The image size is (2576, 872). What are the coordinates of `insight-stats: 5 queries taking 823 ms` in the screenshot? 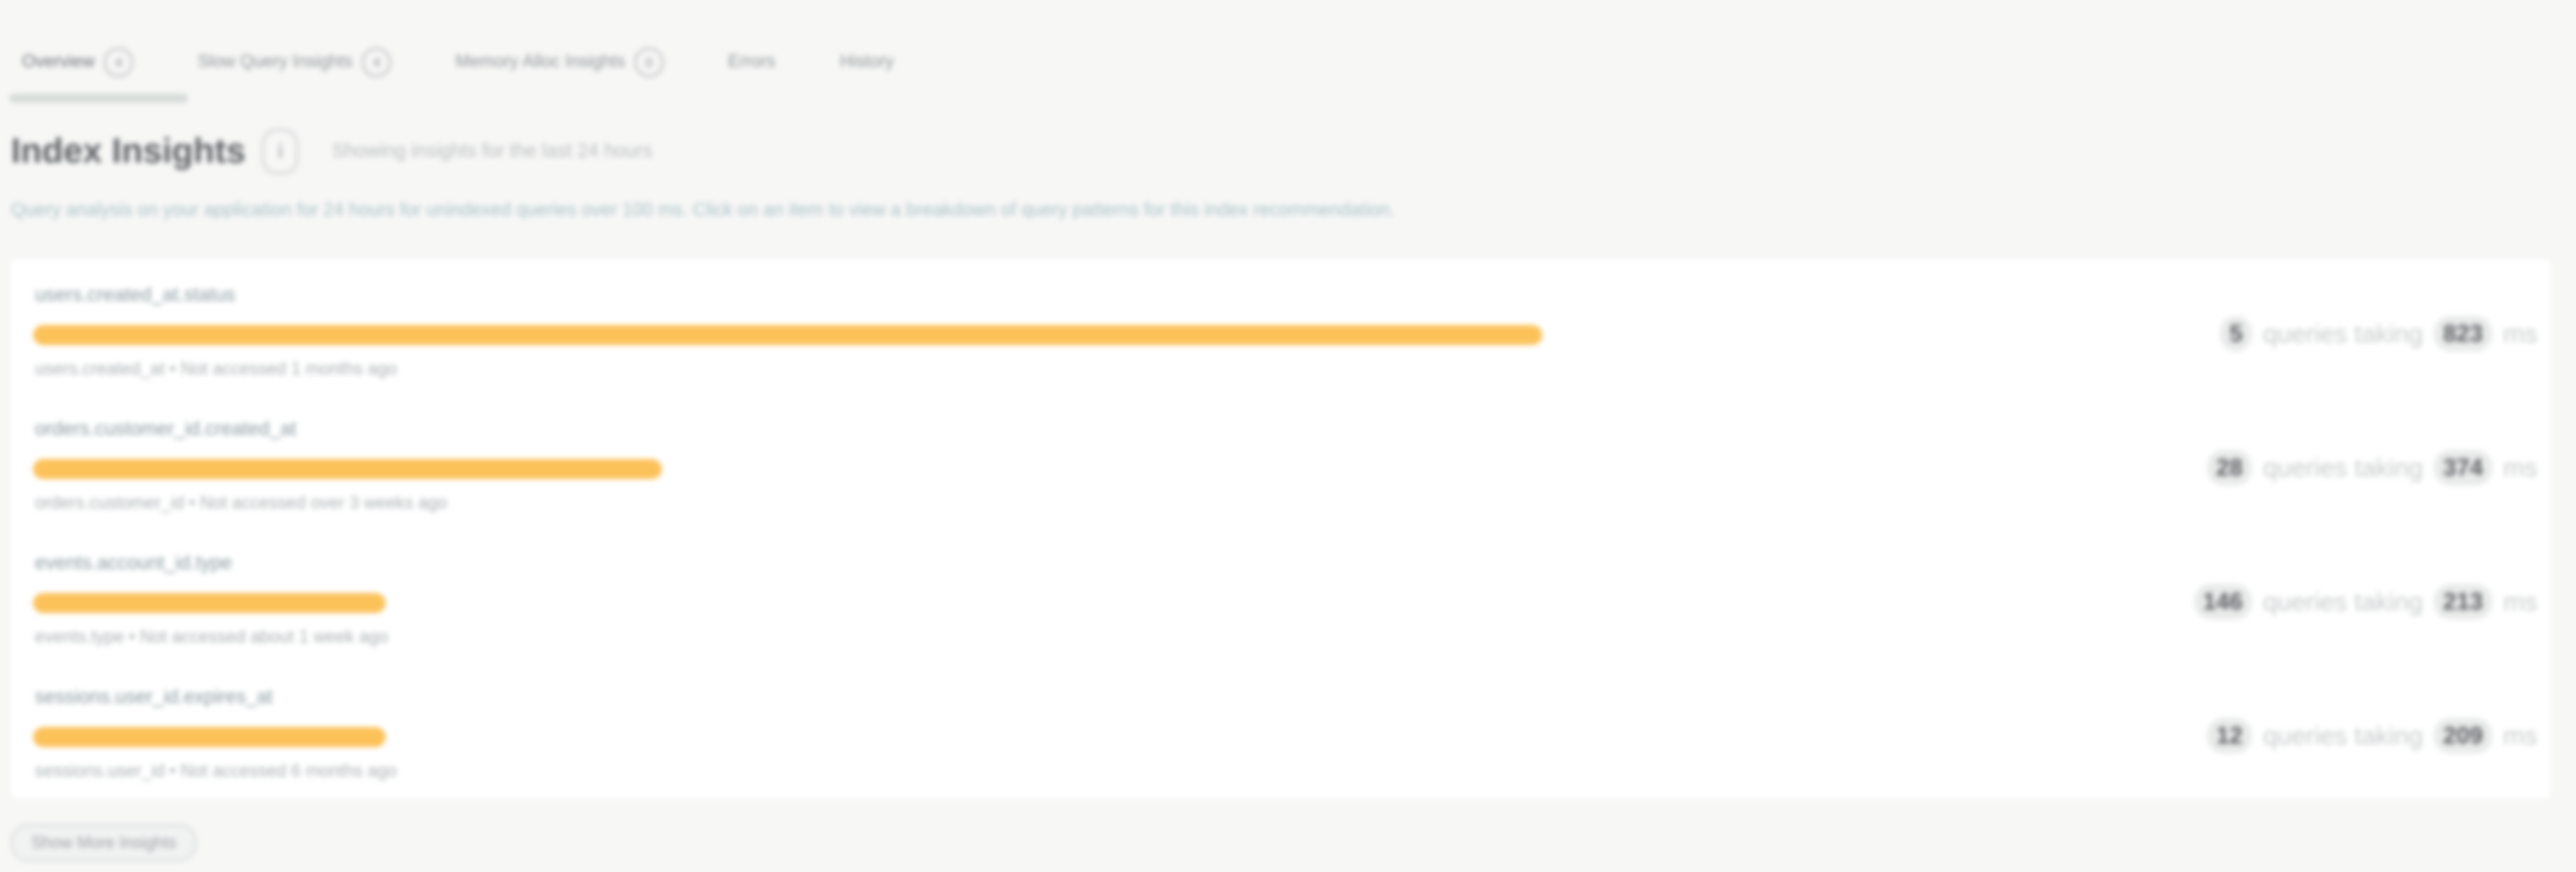 It's located at (2378, 334).